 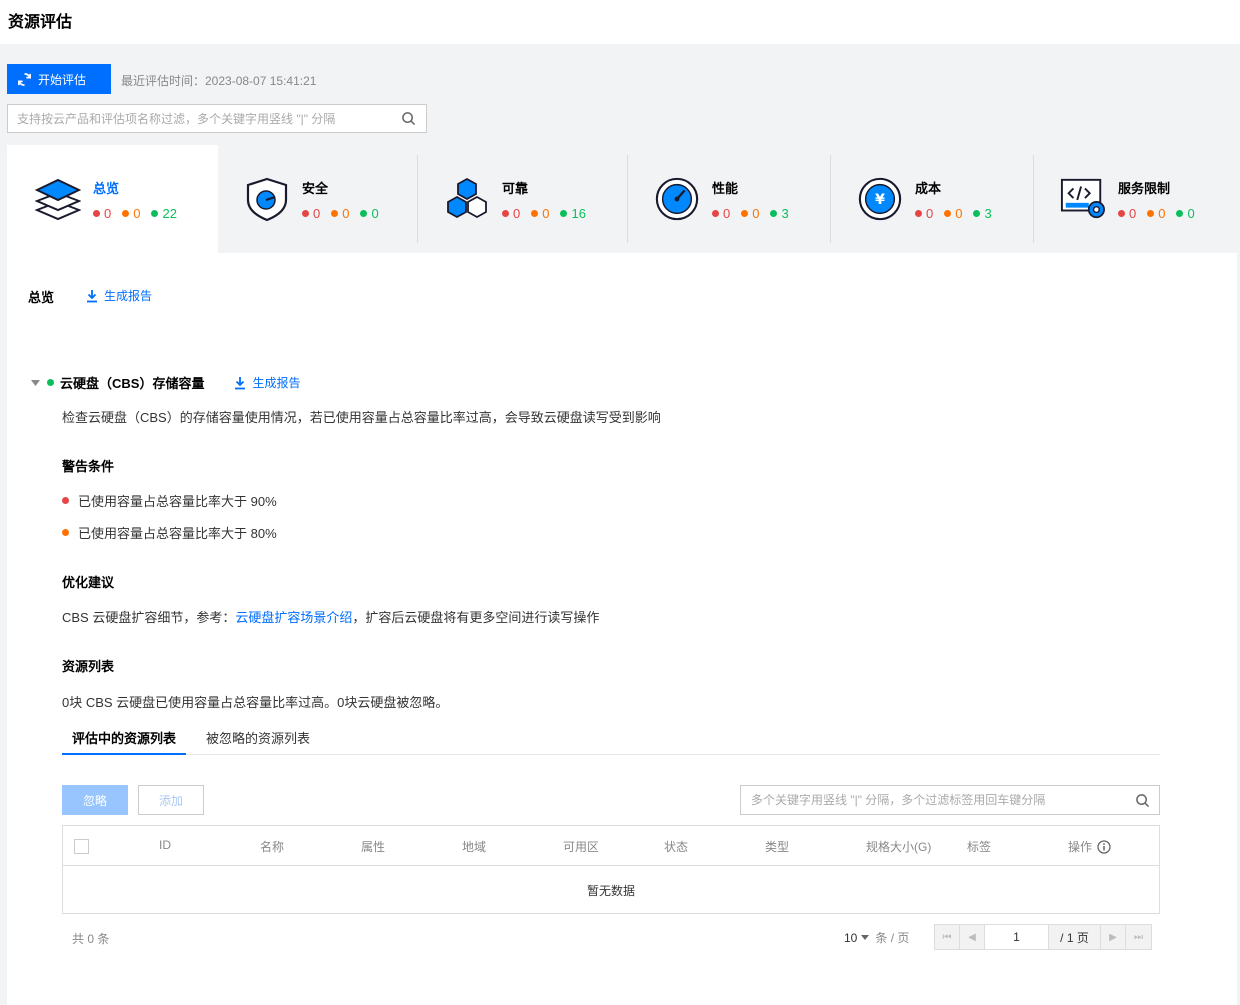 I want to click on pagination: ⏮ ◀ / 1 页 ▶ ⏭, so click(x=1043, y=937).